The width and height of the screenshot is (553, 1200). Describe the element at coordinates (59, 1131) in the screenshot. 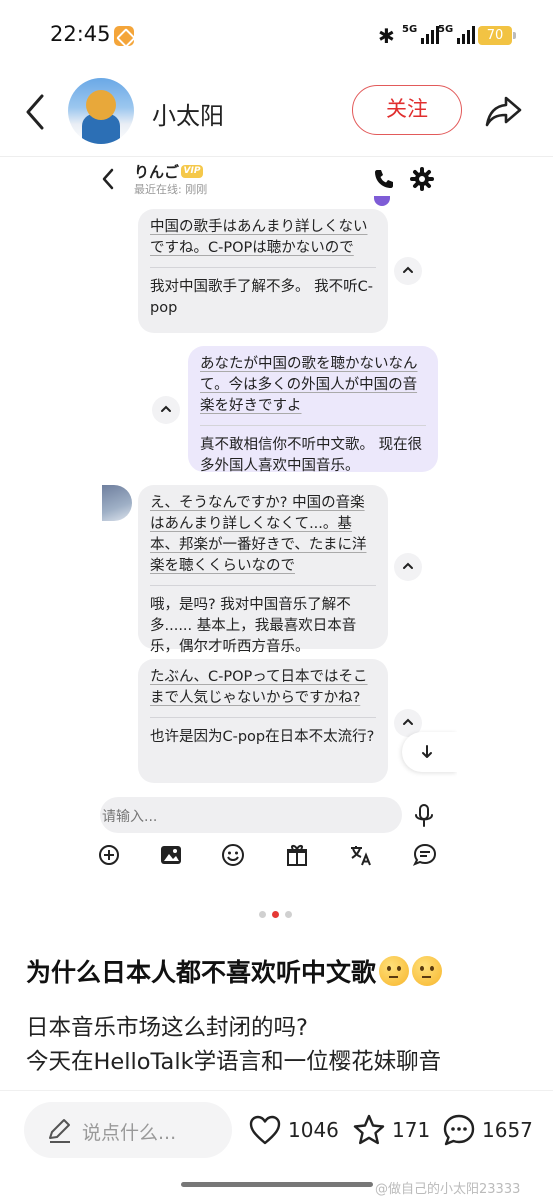

I see `pencil-icon` at that location.